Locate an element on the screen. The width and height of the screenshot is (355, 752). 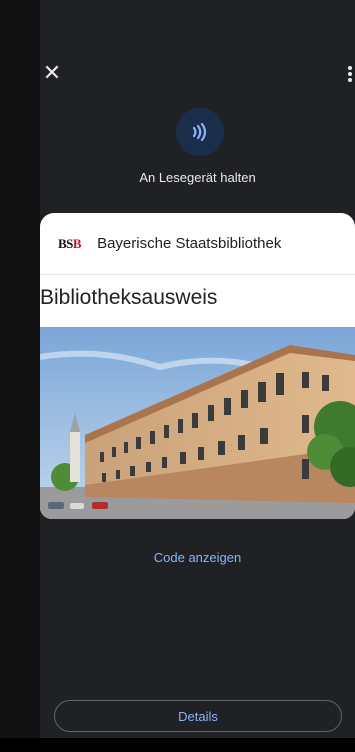
issuer-row: BSB Bayerische Staatsbibliothek is located at coordinates (197, 244).